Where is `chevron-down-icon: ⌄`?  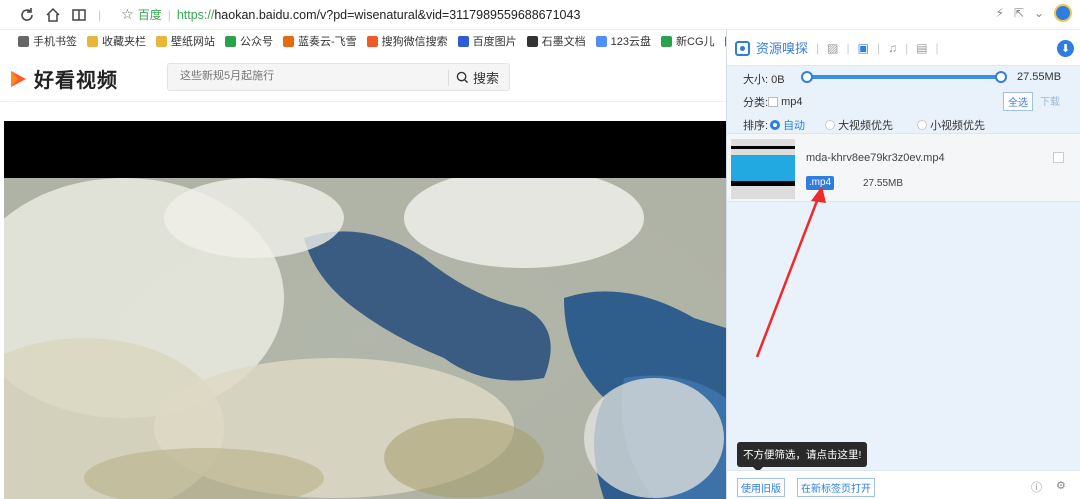
chevron-down-icon: ⌄ is located at coordinates (1039, 13).